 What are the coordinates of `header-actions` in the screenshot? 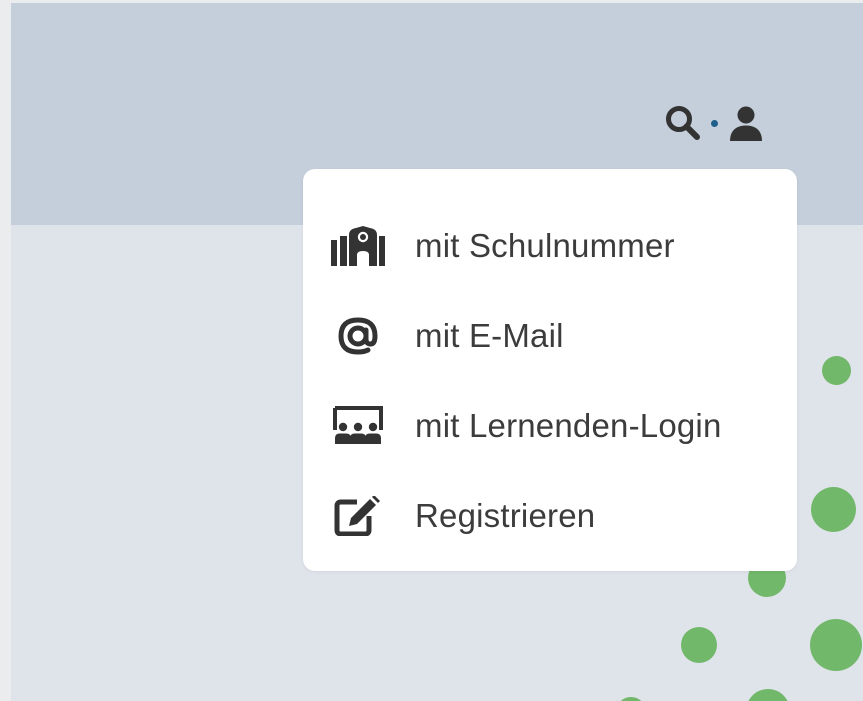 It's located at (714, 123).